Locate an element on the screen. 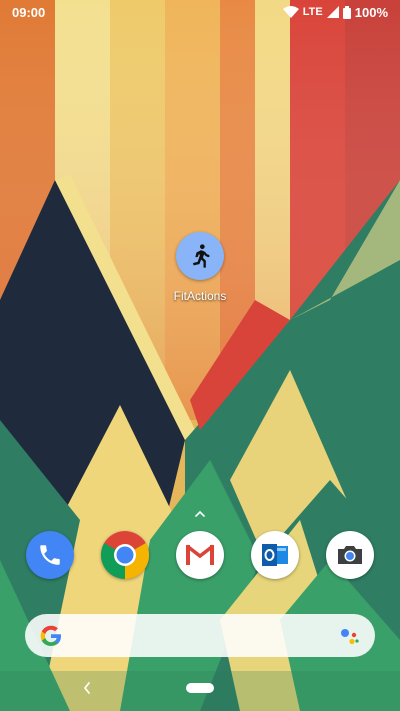  battery-icon is located at coordinates (346, 12).